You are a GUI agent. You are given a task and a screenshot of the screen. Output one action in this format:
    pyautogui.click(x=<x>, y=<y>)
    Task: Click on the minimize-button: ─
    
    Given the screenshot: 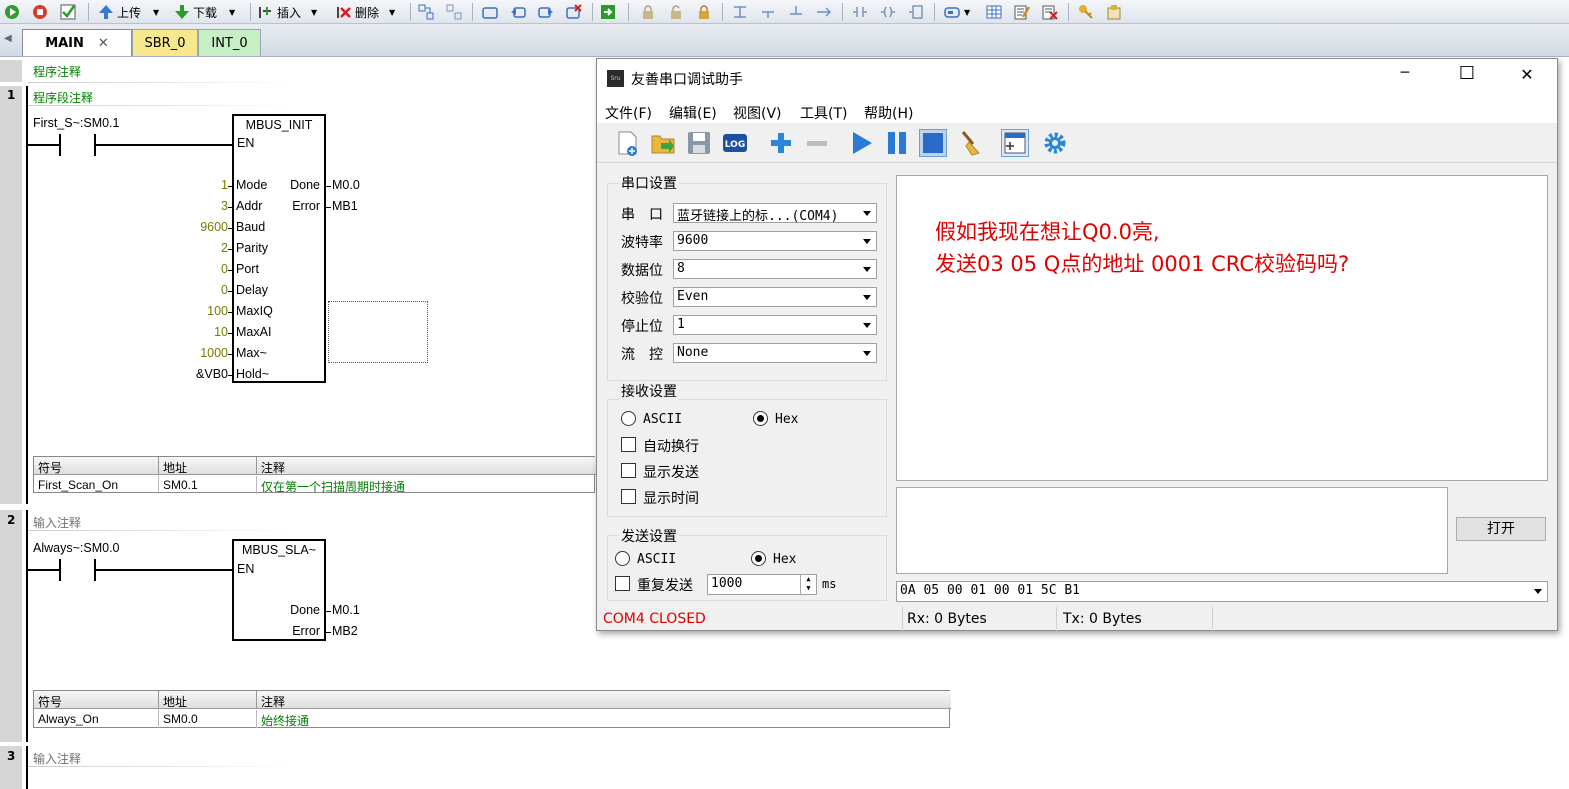 What is the action you would take?
    pyautogui.click(x=1405, y=73)
    